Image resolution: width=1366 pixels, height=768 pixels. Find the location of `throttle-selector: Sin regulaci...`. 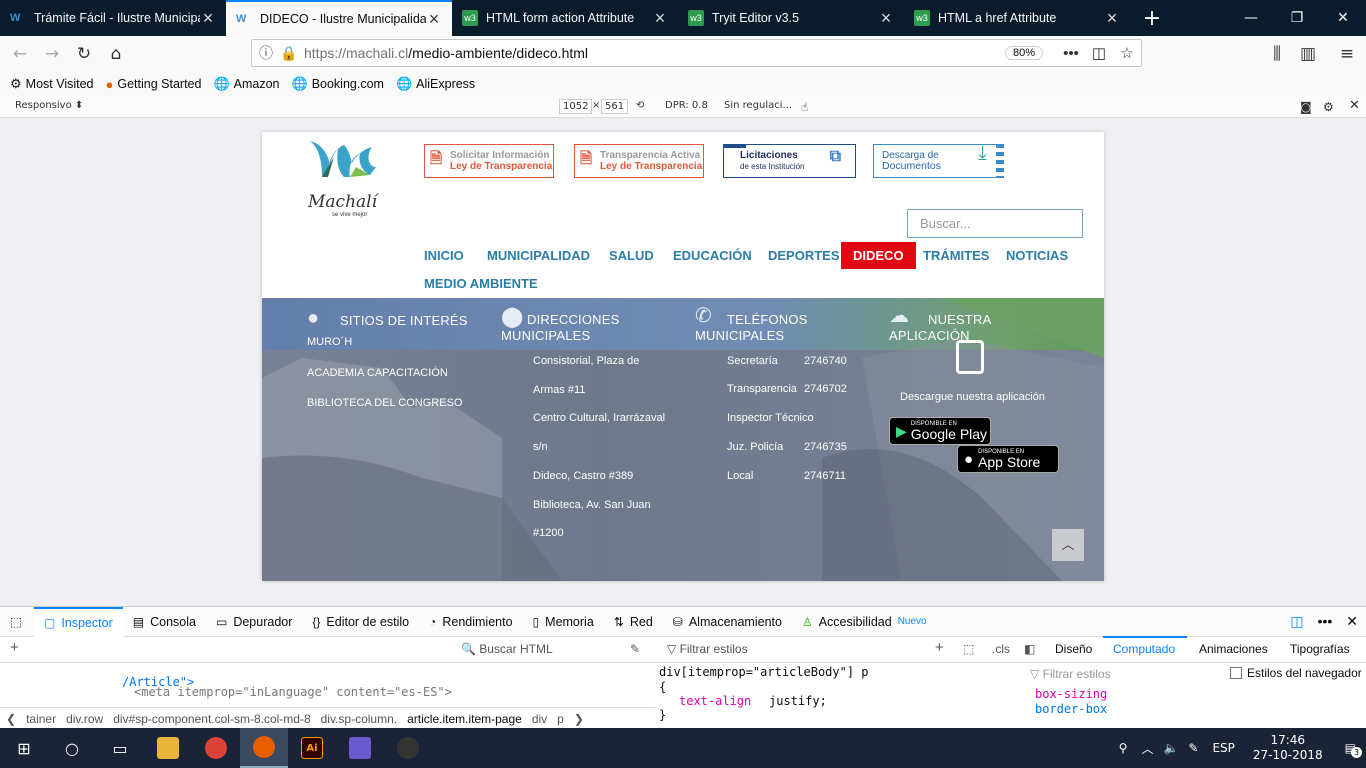

throttle-selector: Sin regulaci... is located at coordinates (758, 105).